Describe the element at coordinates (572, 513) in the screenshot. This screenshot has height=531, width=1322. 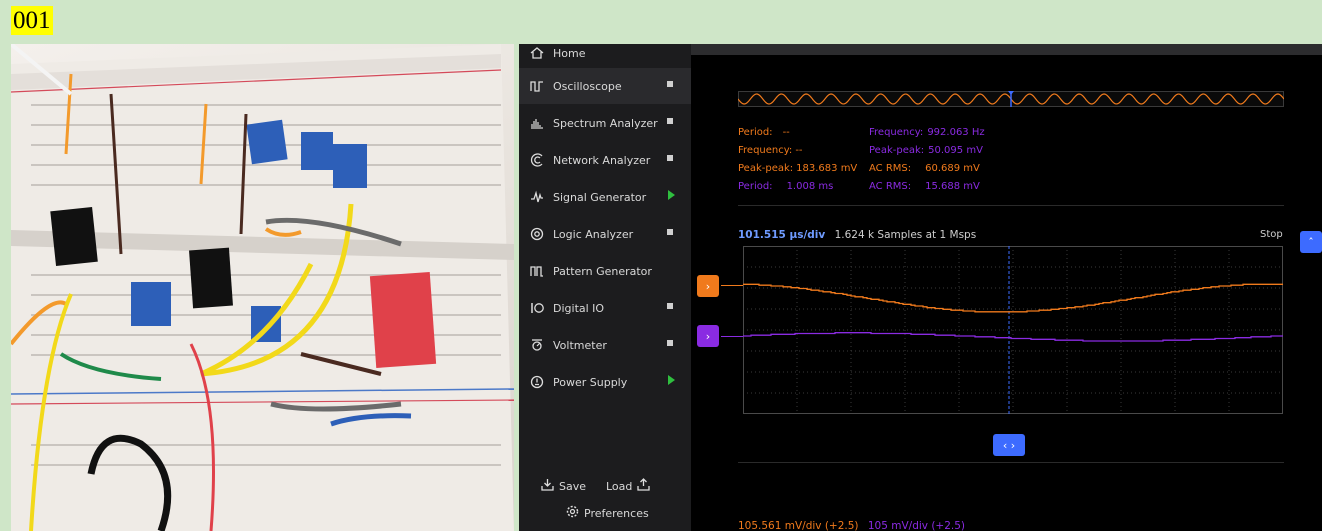
I see `gear-icon` at that location.